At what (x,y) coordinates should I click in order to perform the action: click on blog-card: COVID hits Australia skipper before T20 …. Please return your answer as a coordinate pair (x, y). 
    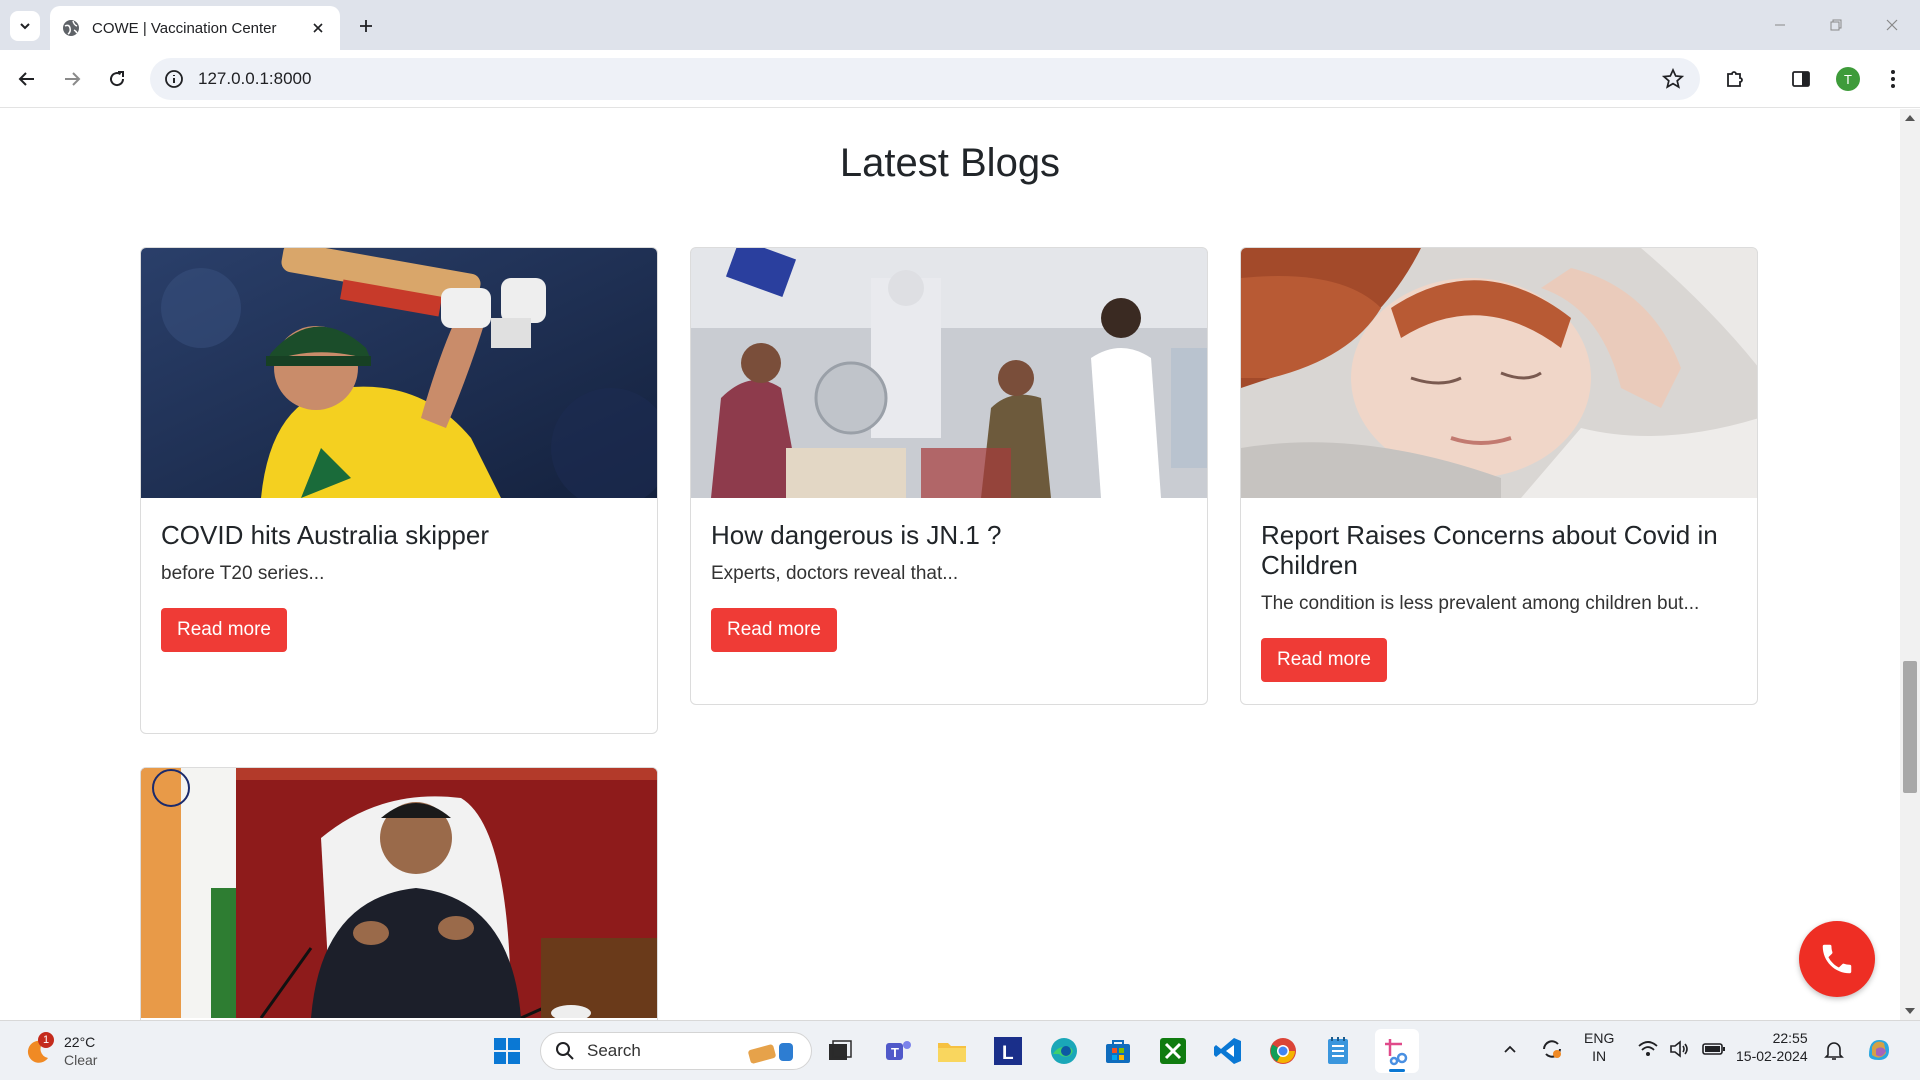
    Looking at the image, I should click on (399, 490).